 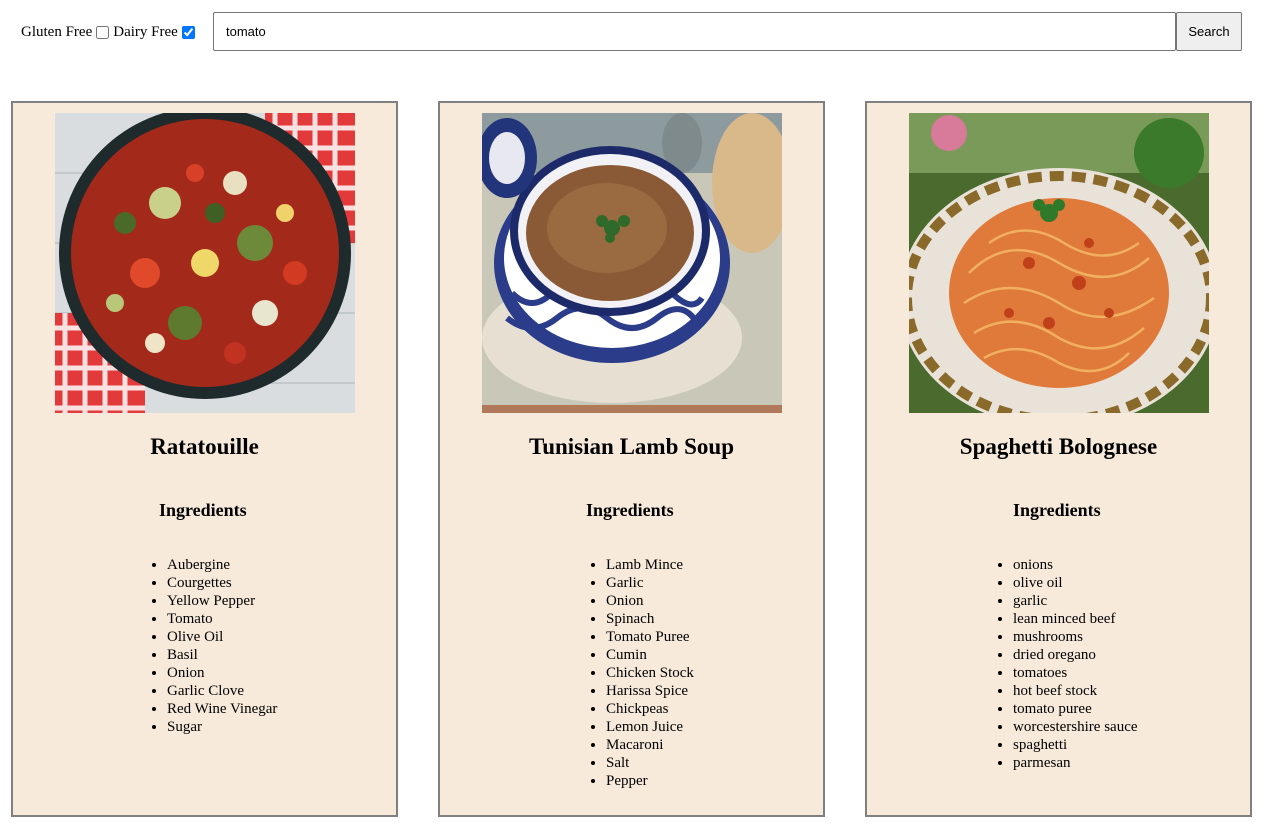 What do you see at coordinates (1075, 655) in the screenshot?
I see `ingredient-item: dried oregano` at bounding box center [1075, 655].